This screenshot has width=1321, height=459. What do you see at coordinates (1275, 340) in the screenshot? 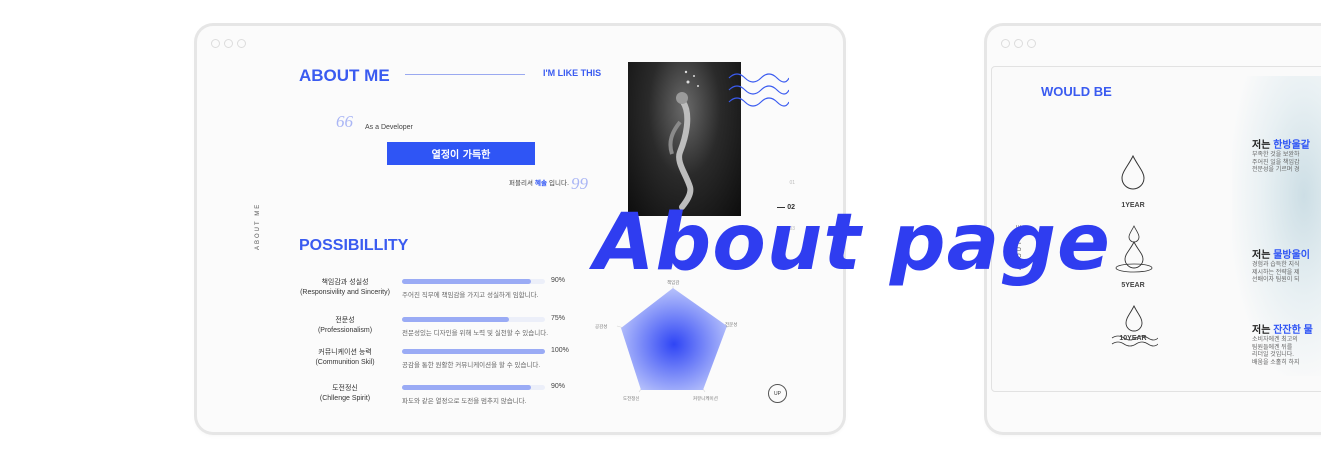
I see `would-be-entry-line: 소비자에겐 최고의` at bounding box center [1275, 340].